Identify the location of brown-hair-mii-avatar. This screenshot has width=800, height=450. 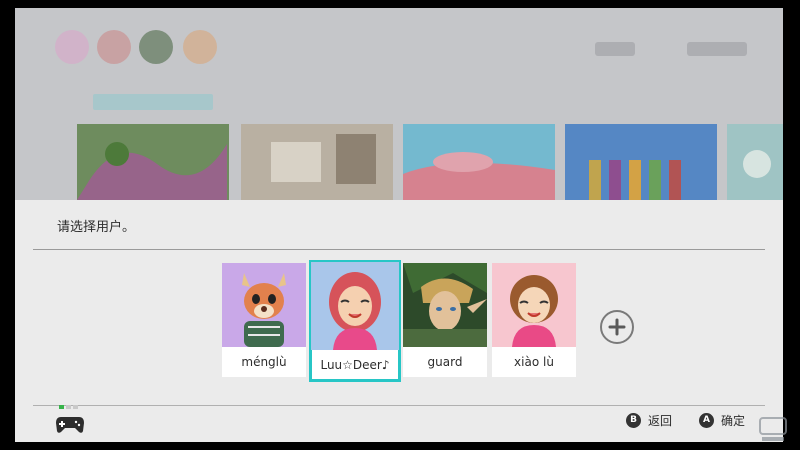
(534, 305).